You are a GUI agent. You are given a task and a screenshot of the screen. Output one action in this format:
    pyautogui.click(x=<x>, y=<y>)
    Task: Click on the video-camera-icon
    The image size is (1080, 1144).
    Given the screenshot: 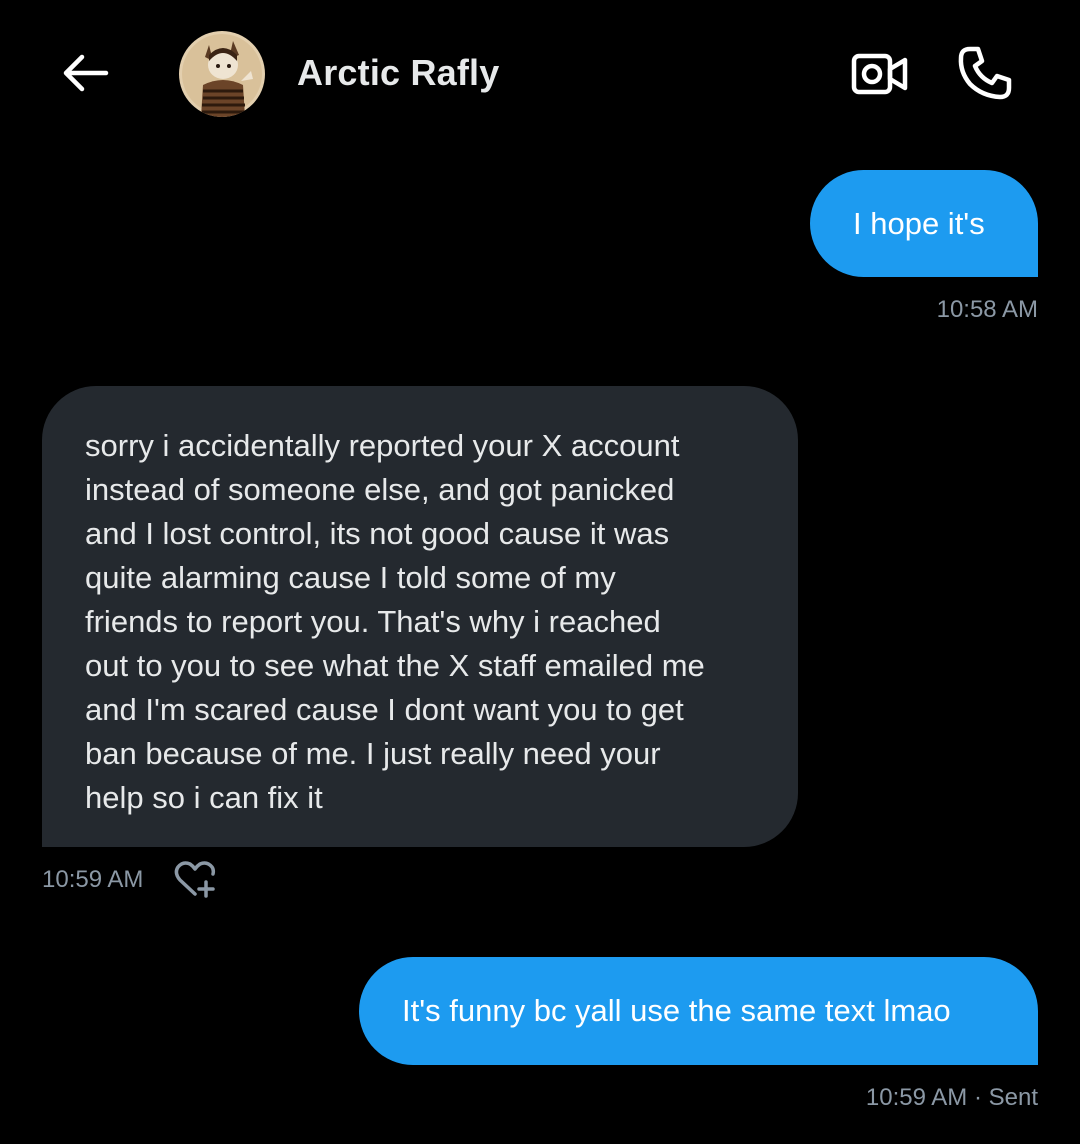 What is the action you would take?
    pyautogui.click(x=879, y=74)
    